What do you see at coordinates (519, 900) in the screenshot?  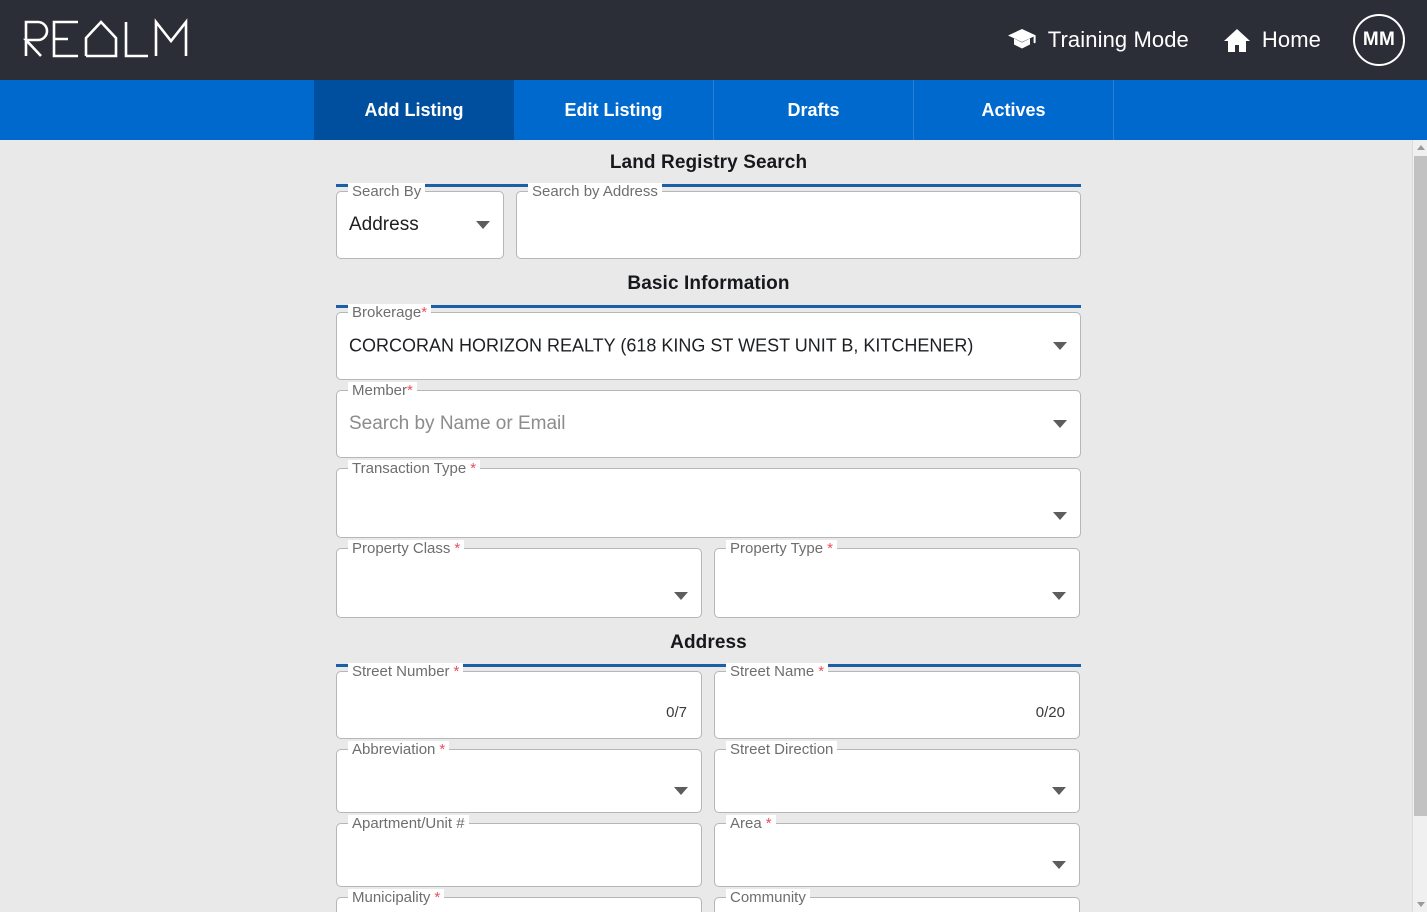 I see `municipality-input: Municipality *` at bounding box center [519, 900].